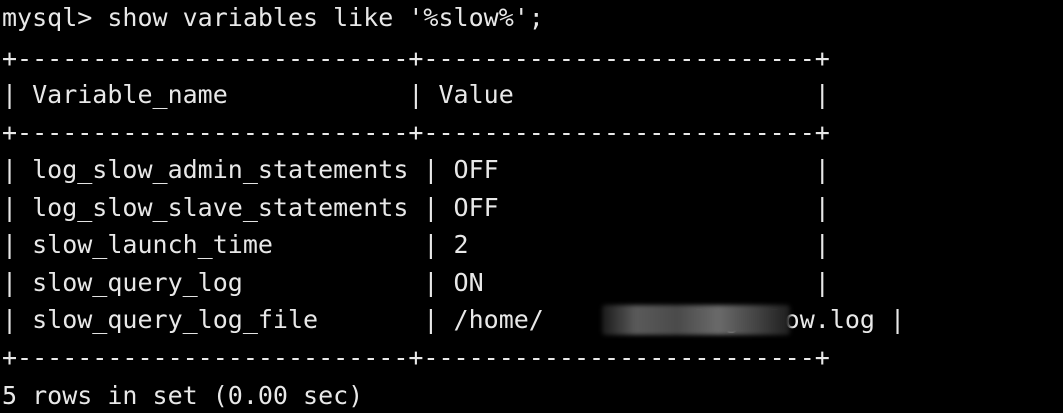 This screenshot has height=413, width=1063. Describe the element at coordinates (183, 395) in the screenshot. I see `query-result-footer: 5 rows in set (0.00 sec)` at that location.